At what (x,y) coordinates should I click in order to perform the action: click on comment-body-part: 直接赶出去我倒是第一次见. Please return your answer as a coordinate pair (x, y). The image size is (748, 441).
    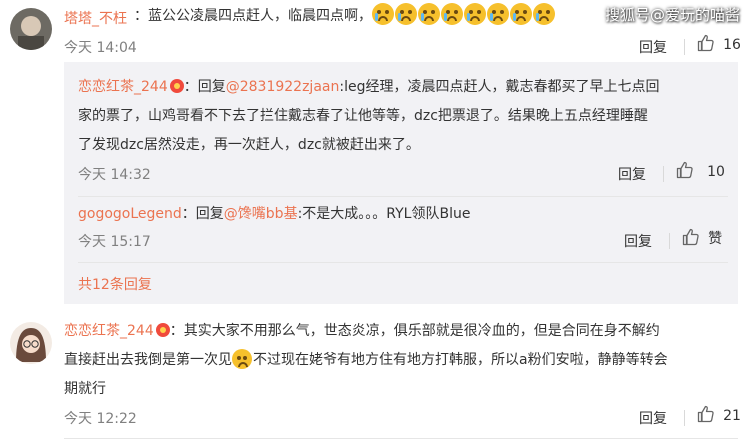
    Looking at the image, I should click on (148, 360).